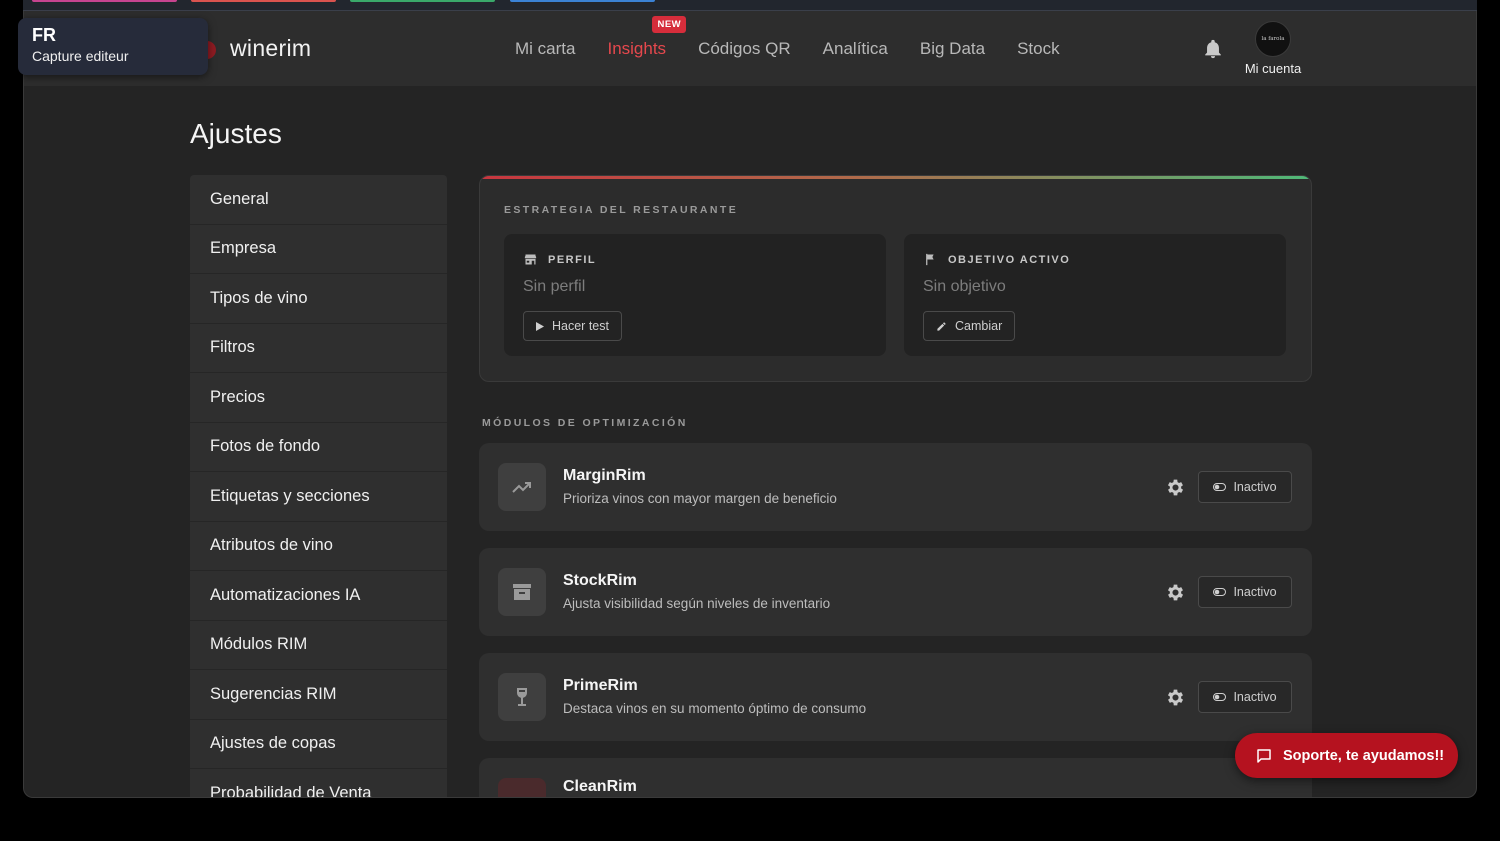 This screenshot has height=841, width=1500. What do you see at coordinates (1213, 49) in the screenshot?
I see `bell-icon` at bounding box center [1213, 49].